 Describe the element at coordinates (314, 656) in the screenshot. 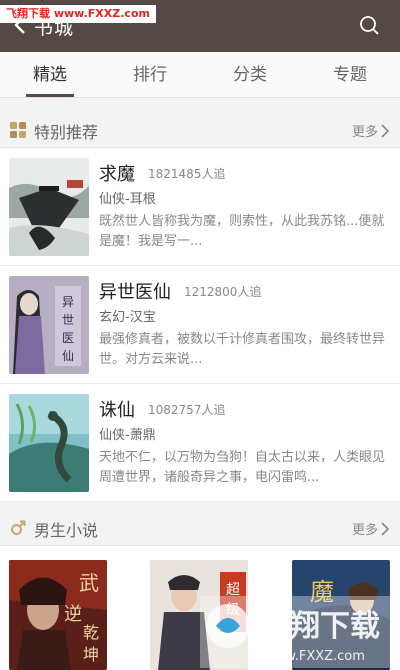

I see `svg-text: www.FXXZ.com` at that location.